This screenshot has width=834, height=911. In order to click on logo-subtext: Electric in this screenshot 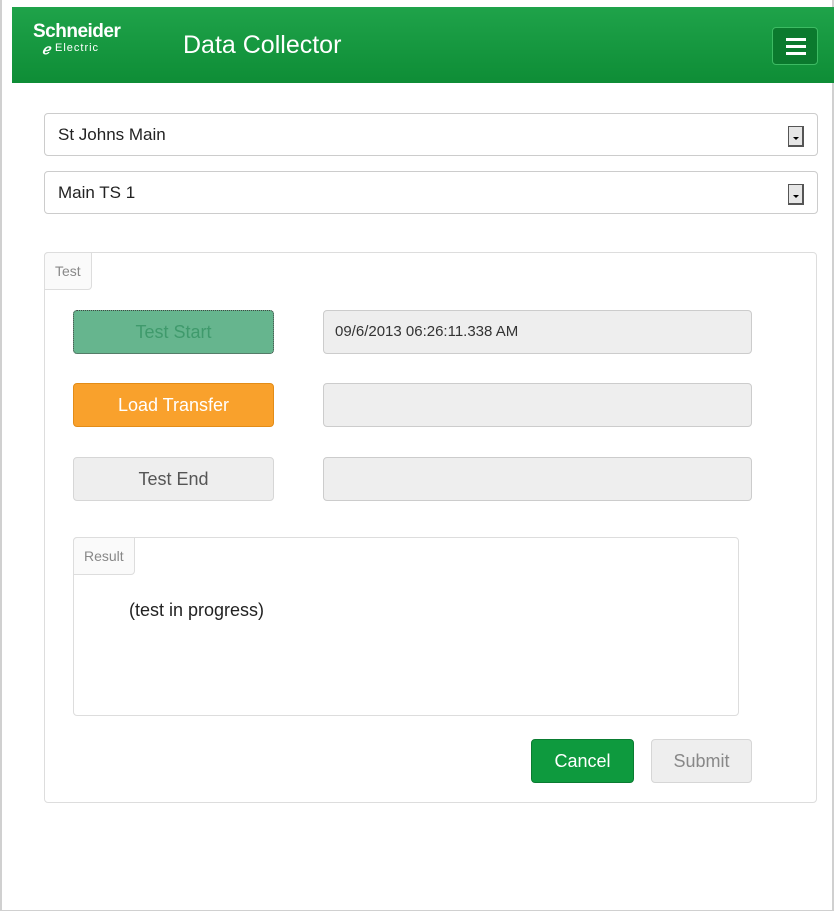, I will do `click(77, 48)`.